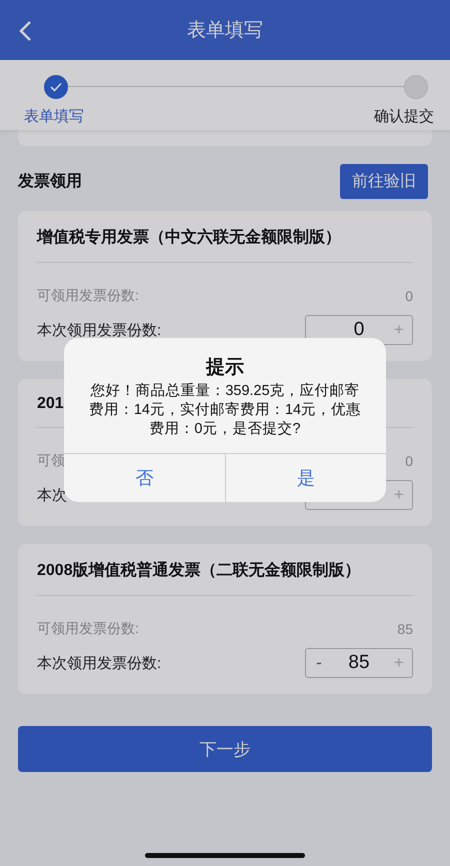 Image resolution: width=450 pixels, height=866 pixels. I want to click on card-title: 2008版增值税普通发票（二联无金额限制版）, so click(225, 578).